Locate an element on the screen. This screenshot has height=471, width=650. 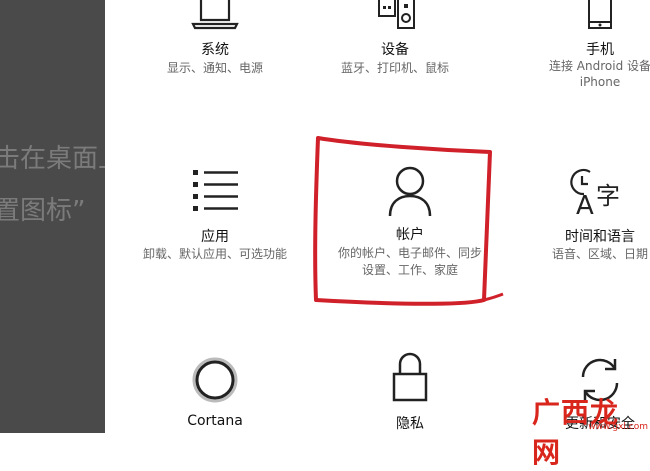
tile-apps-desc: 卸载、默认应用、可选功能 is located at coordinates (214, 254).